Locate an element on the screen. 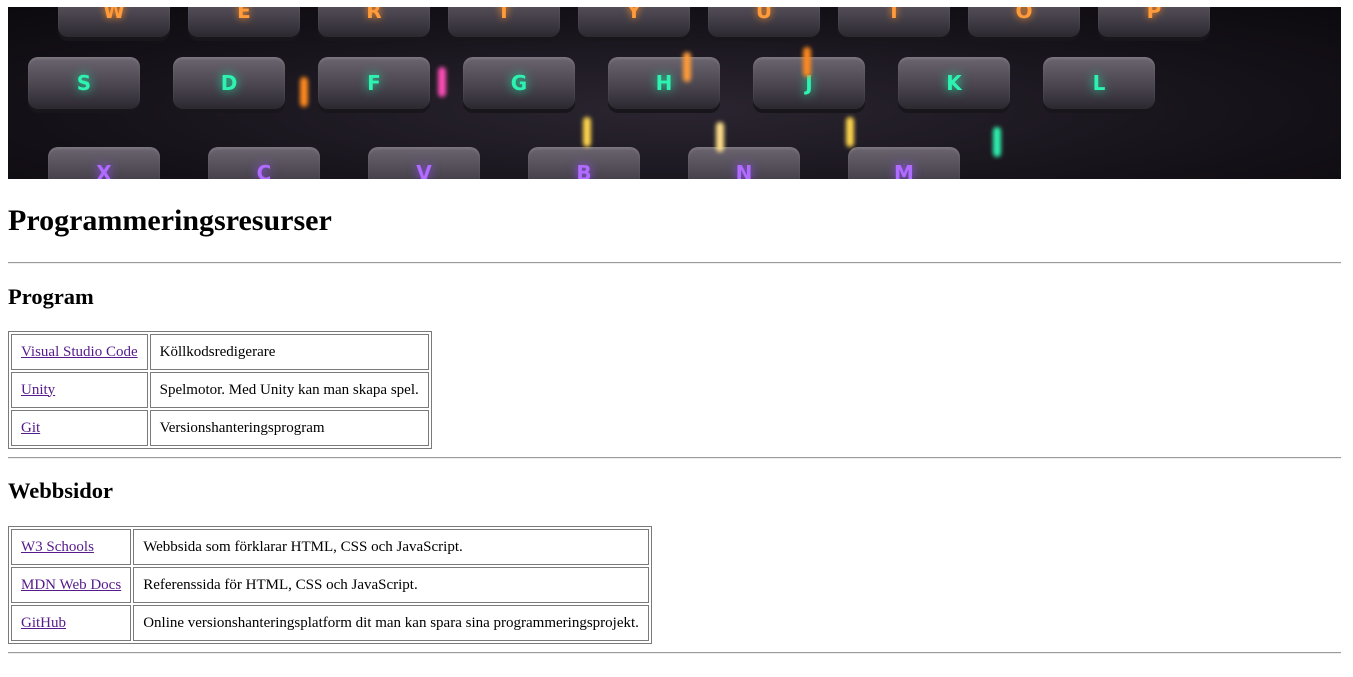 The height and width of the screenshot is (677, 1353). table-cell-link: W3 Schools is located at coordinates (71, 547).